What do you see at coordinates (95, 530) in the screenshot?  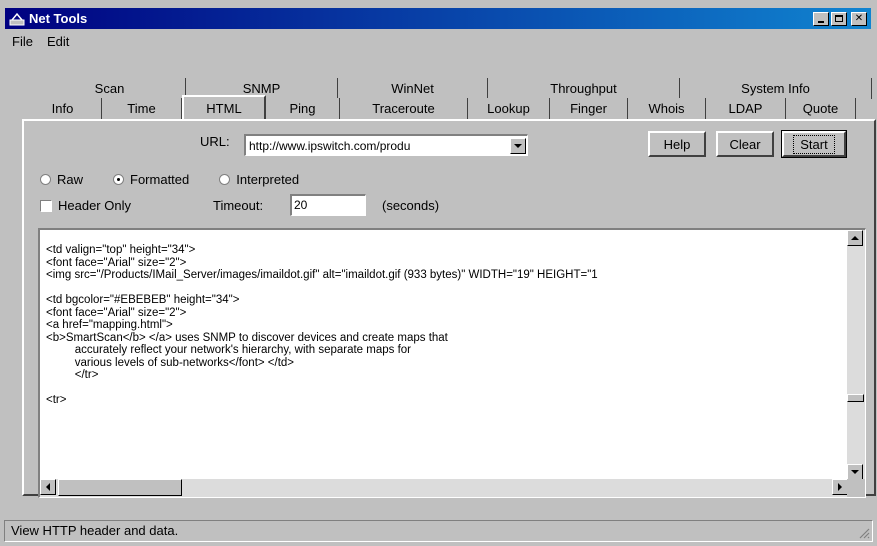 I see `status-text: View HTTP header and data.` at bounding box center [95, 530].